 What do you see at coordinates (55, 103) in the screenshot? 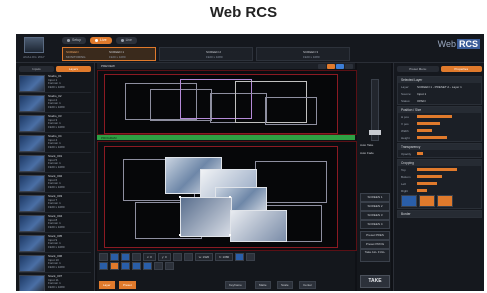
I see `clip-item: Studio_02 Input 2 Format: 1 1920 x 1080` at bounding box center [55, 103].